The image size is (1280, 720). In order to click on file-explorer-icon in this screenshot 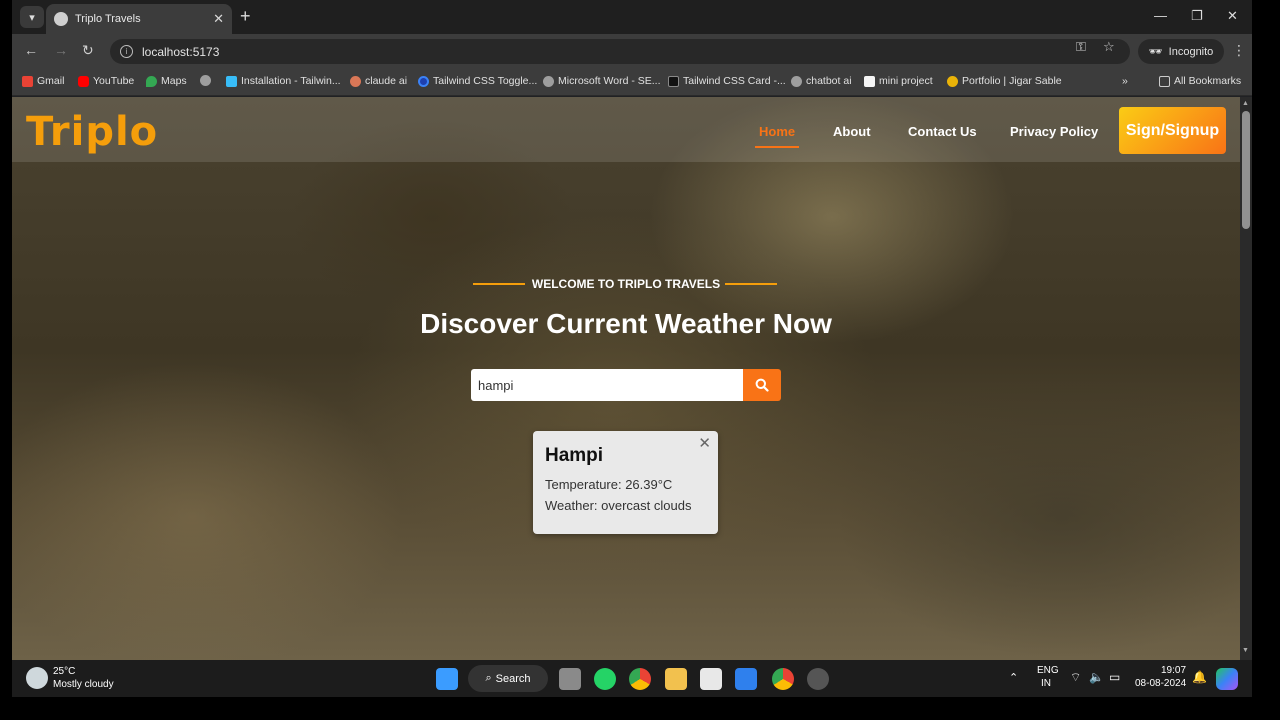, I will do `click(676, 679)`.